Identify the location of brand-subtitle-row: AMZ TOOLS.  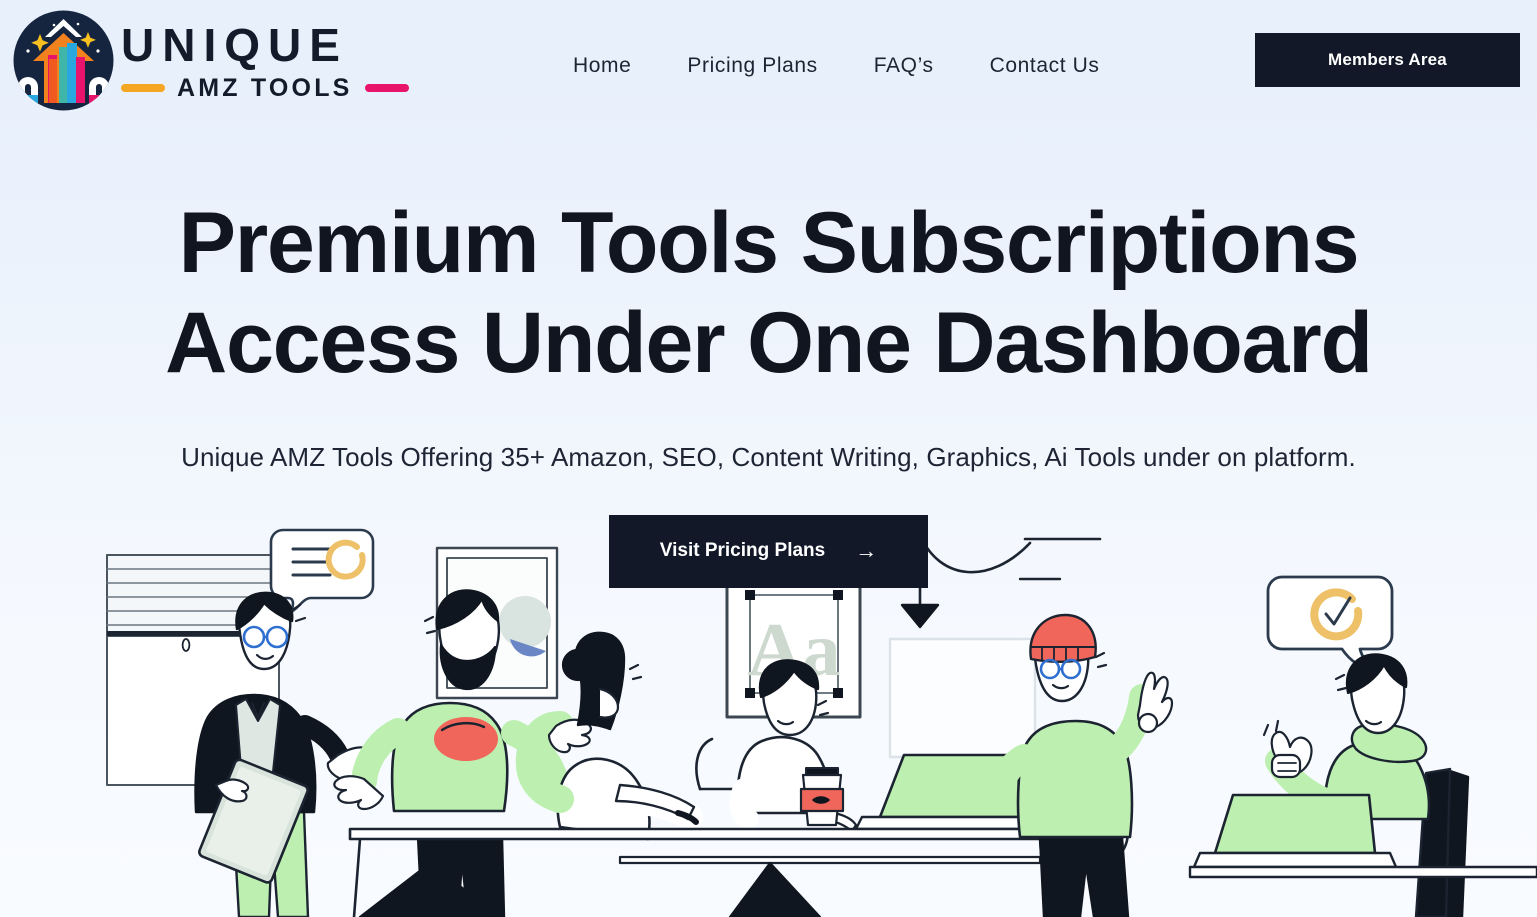
(265, 87).